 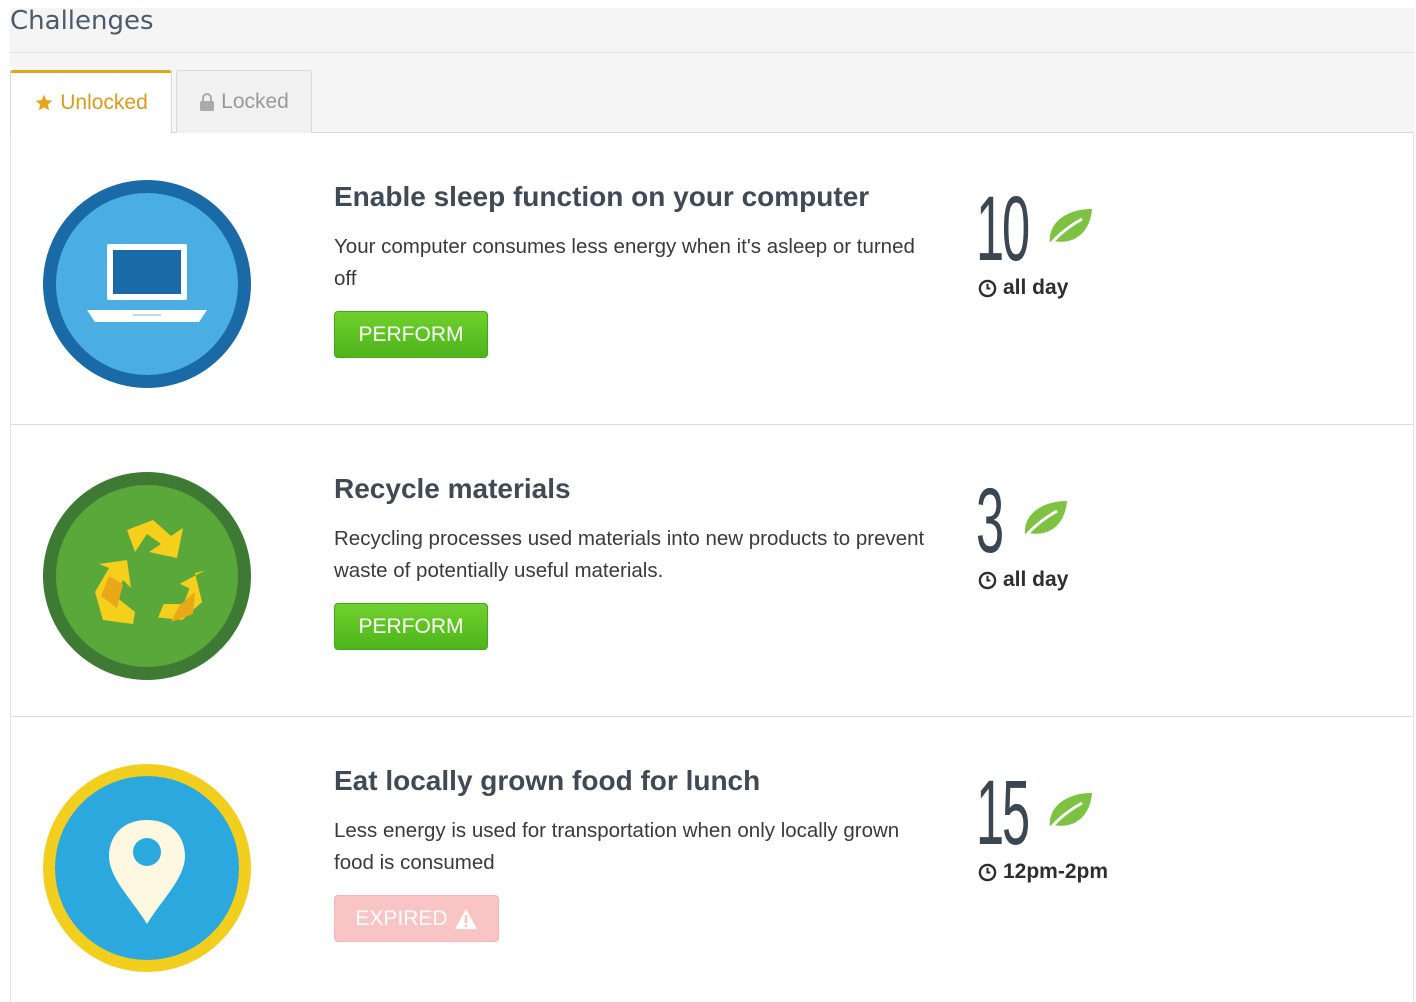 What do you see at coordinates (207, 102) in the screenshot?
I see `lock-icon` at bounding box center [207, 102].